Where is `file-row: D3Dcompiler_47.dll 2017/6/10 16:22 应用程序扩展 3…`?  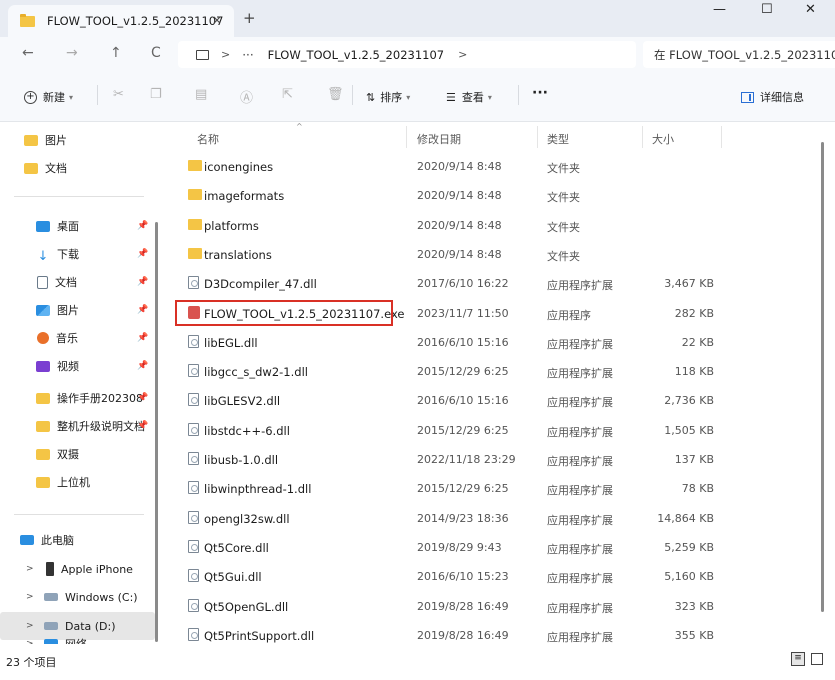
file-row: D3Dcompiler_47.dll 2017/6/10 16:22 应用程序扩展 3… is located at coordinates (488, 283).